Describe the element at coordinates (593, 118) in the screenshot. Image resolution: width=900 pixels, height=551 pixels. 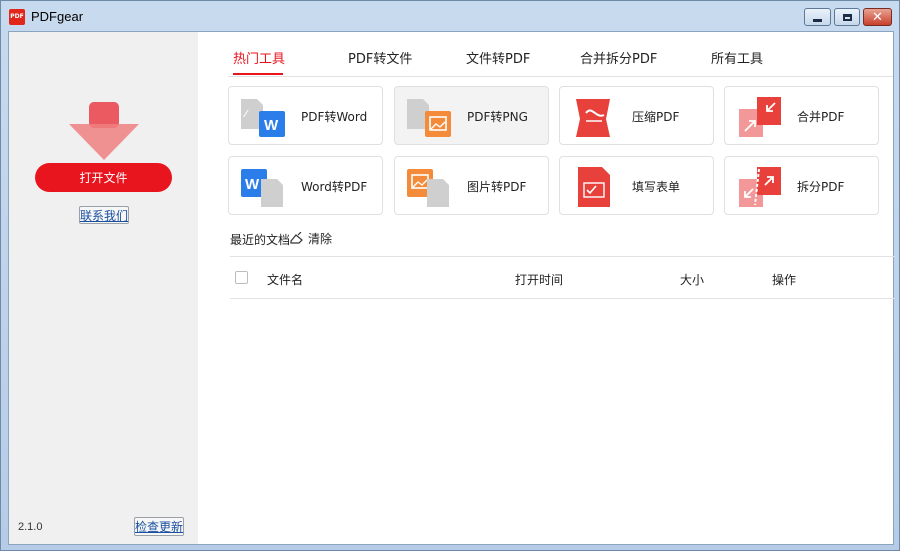
I see `compress-pdf-icon` at that location.